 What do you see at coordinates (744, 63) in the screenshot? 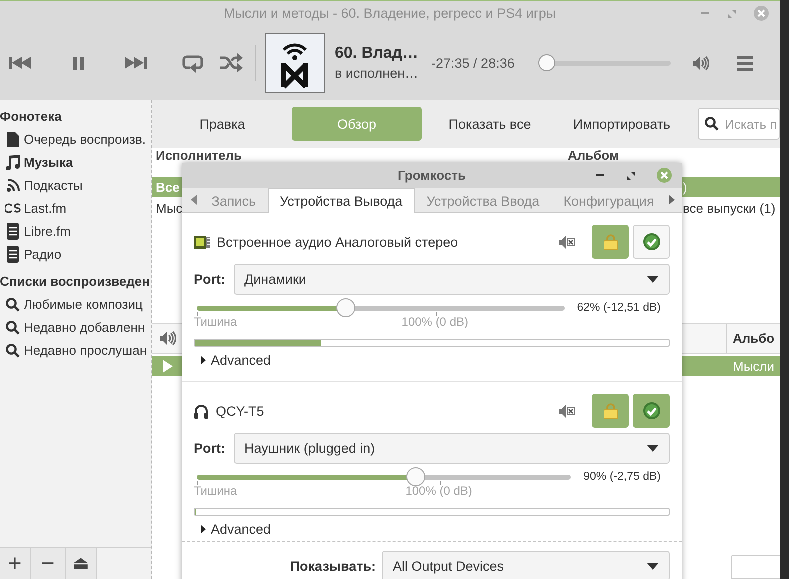
I see `menu-icon` at bounding box center [744, 63].